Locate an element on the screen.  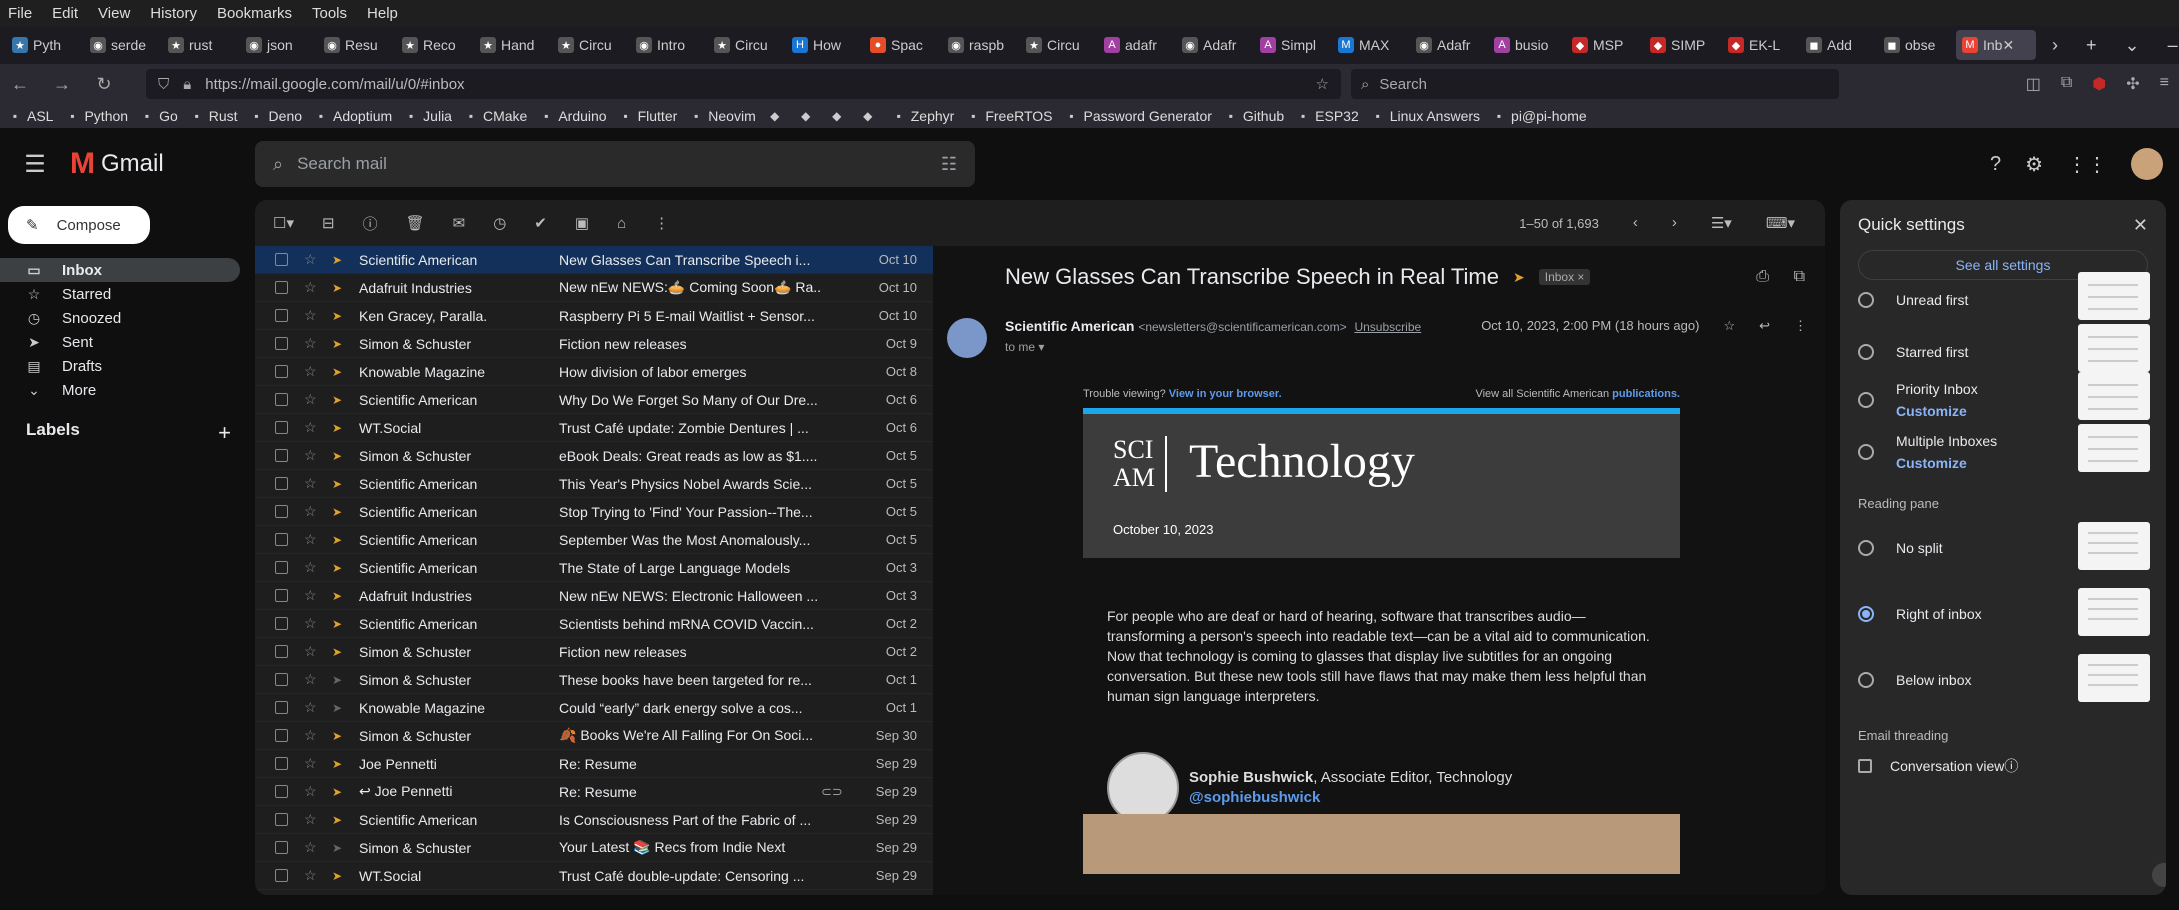
browser-tab: ◉ Adafr is located at coordinates (1448, 45).